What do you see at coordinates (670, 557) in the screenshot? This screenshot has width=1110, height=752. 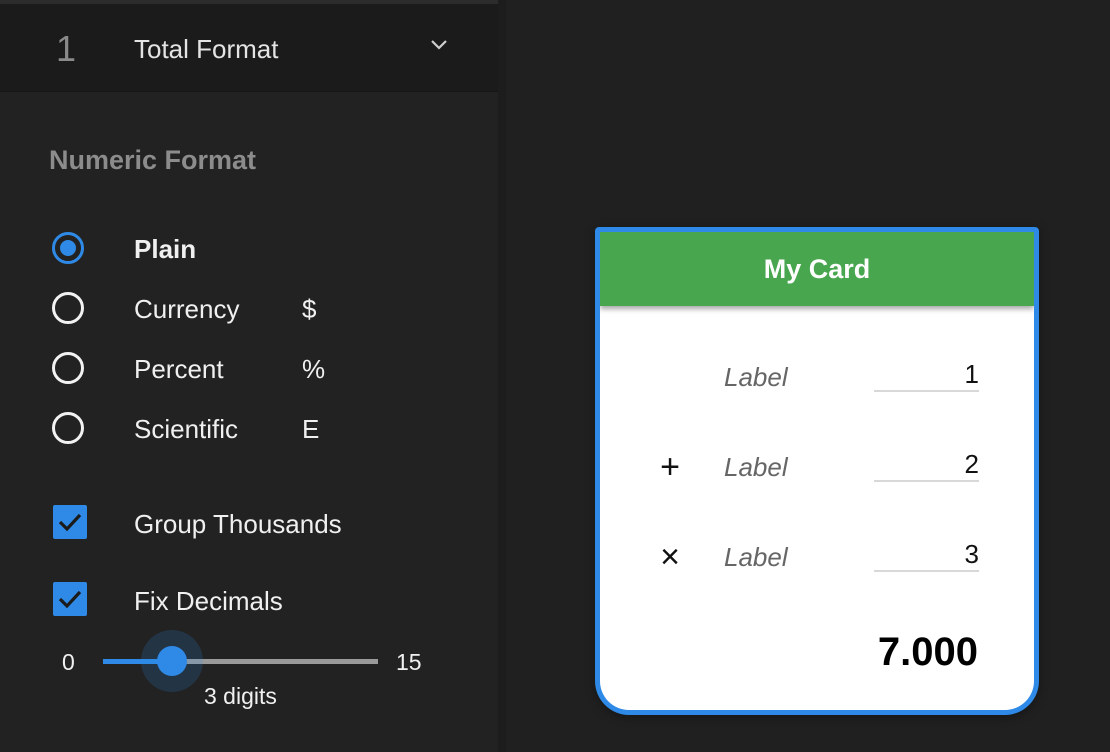 I see `multiply-icon: ×` at bounding box center [670, 557].